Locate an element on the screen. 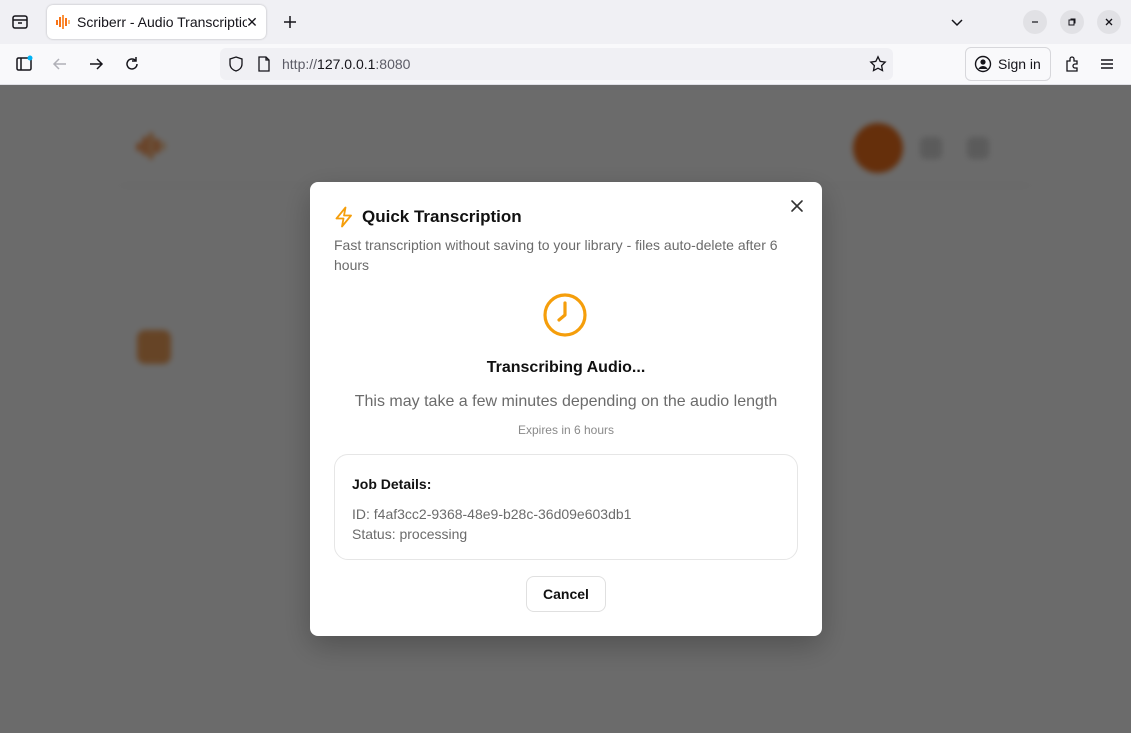 This screenshot has width=1131, height=733. expiry-note: Expires in 6 hours is located at coordinates (566, 430).